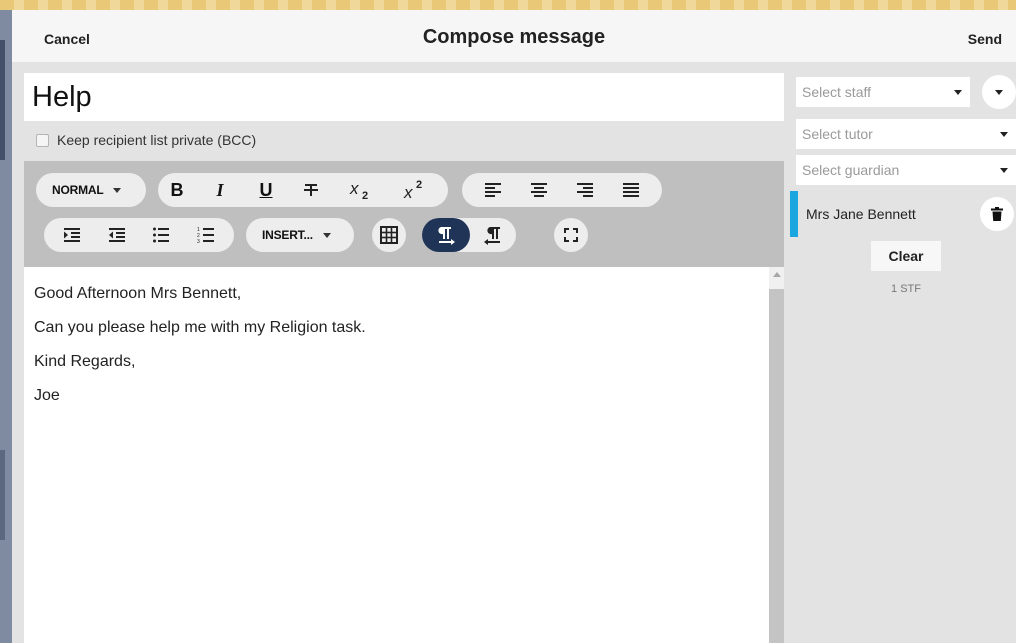 The image size is (1016, 643). Describe the element at coordinates (508, 5) in the screenshot. I see `background-strip-top` at that location.